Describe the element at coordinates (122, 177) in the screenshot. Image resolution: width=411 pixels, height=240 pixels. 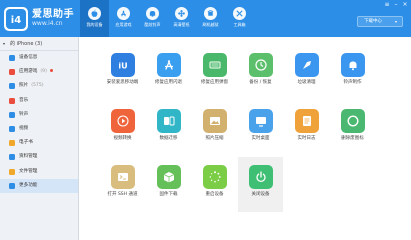
I see `terminal-icon` at that location.